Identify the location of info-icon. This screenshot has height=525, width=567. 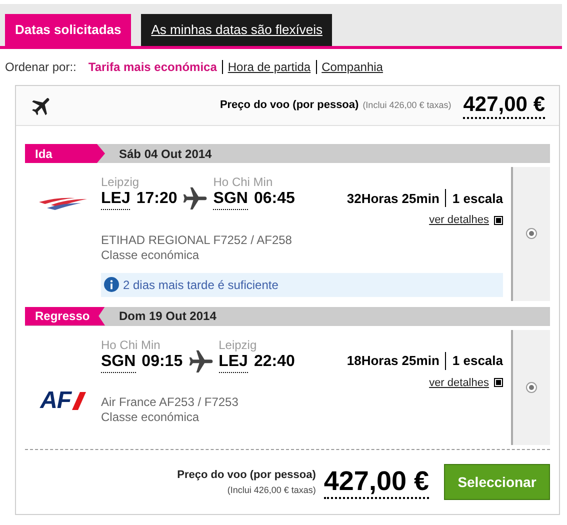
(111, 284).